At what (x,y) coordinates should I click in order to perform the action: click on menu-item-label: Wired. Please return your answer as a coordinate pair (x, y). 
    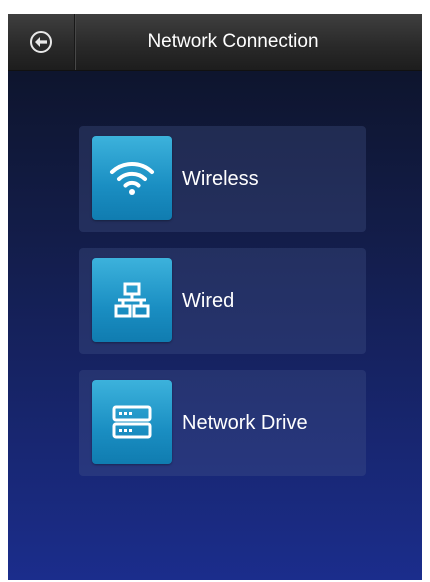
    Looking at the image, I should click on (208, 301).